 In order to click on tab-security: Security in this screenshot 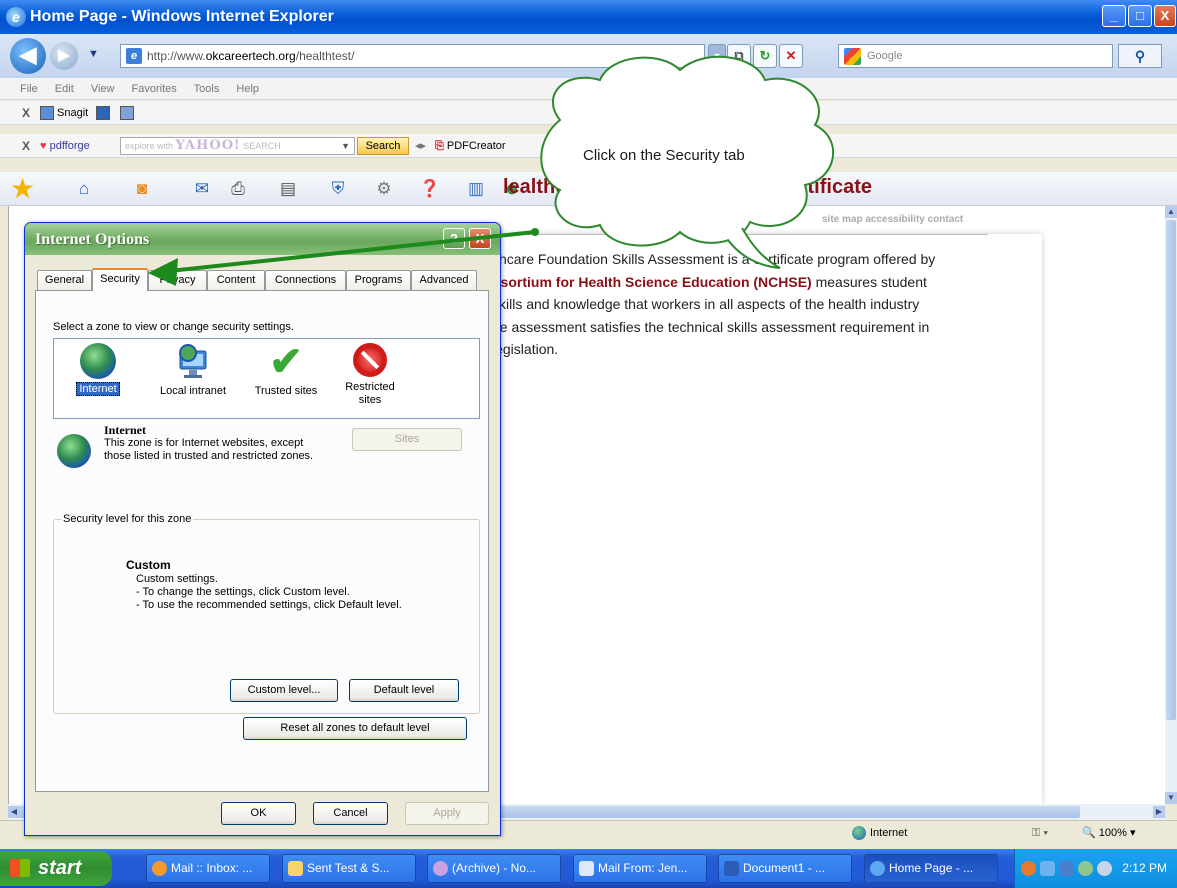, I will do `click(120, 279)`.